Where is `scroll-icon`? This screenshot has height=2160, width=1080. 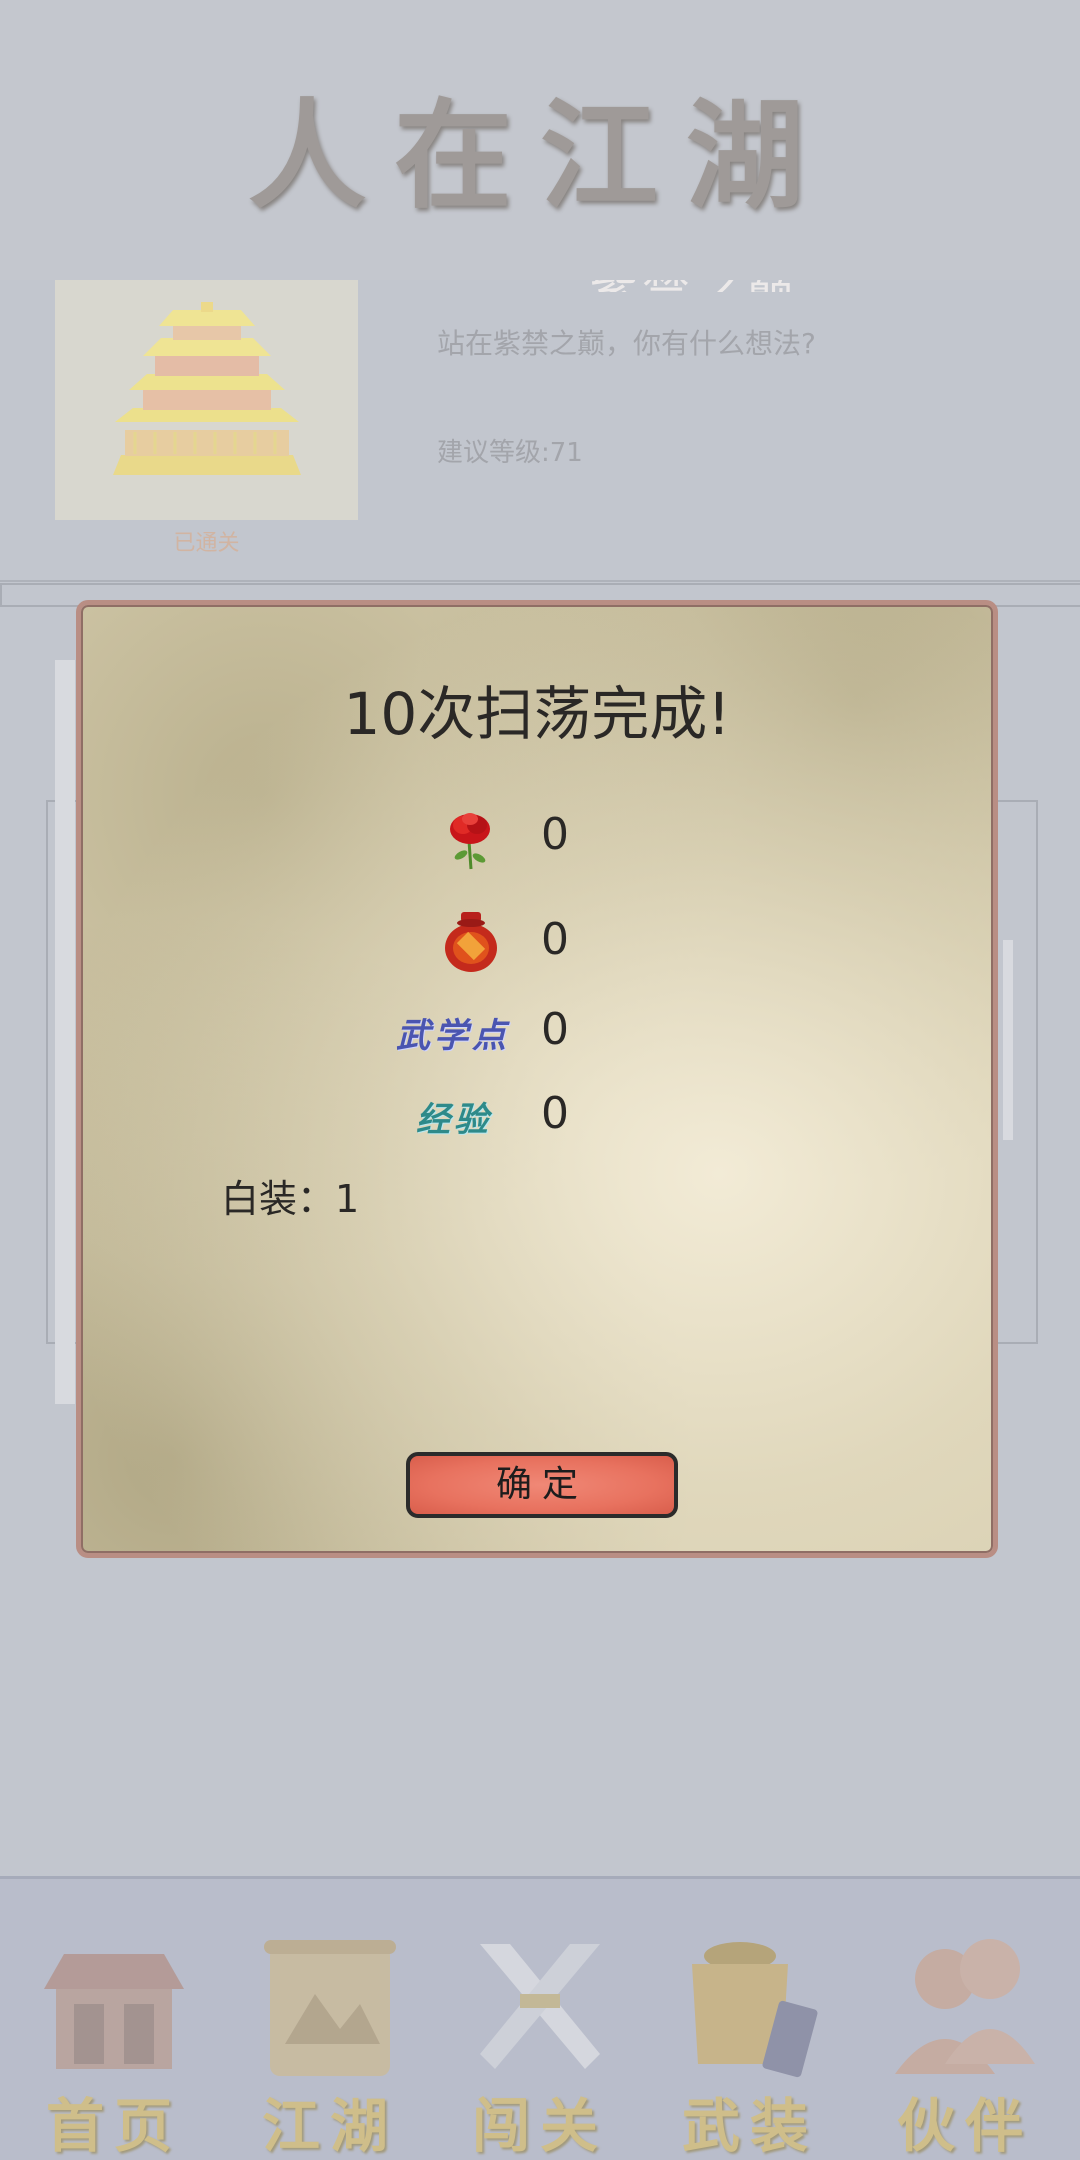 scroll-icon is located at coordinates (330, 2008).